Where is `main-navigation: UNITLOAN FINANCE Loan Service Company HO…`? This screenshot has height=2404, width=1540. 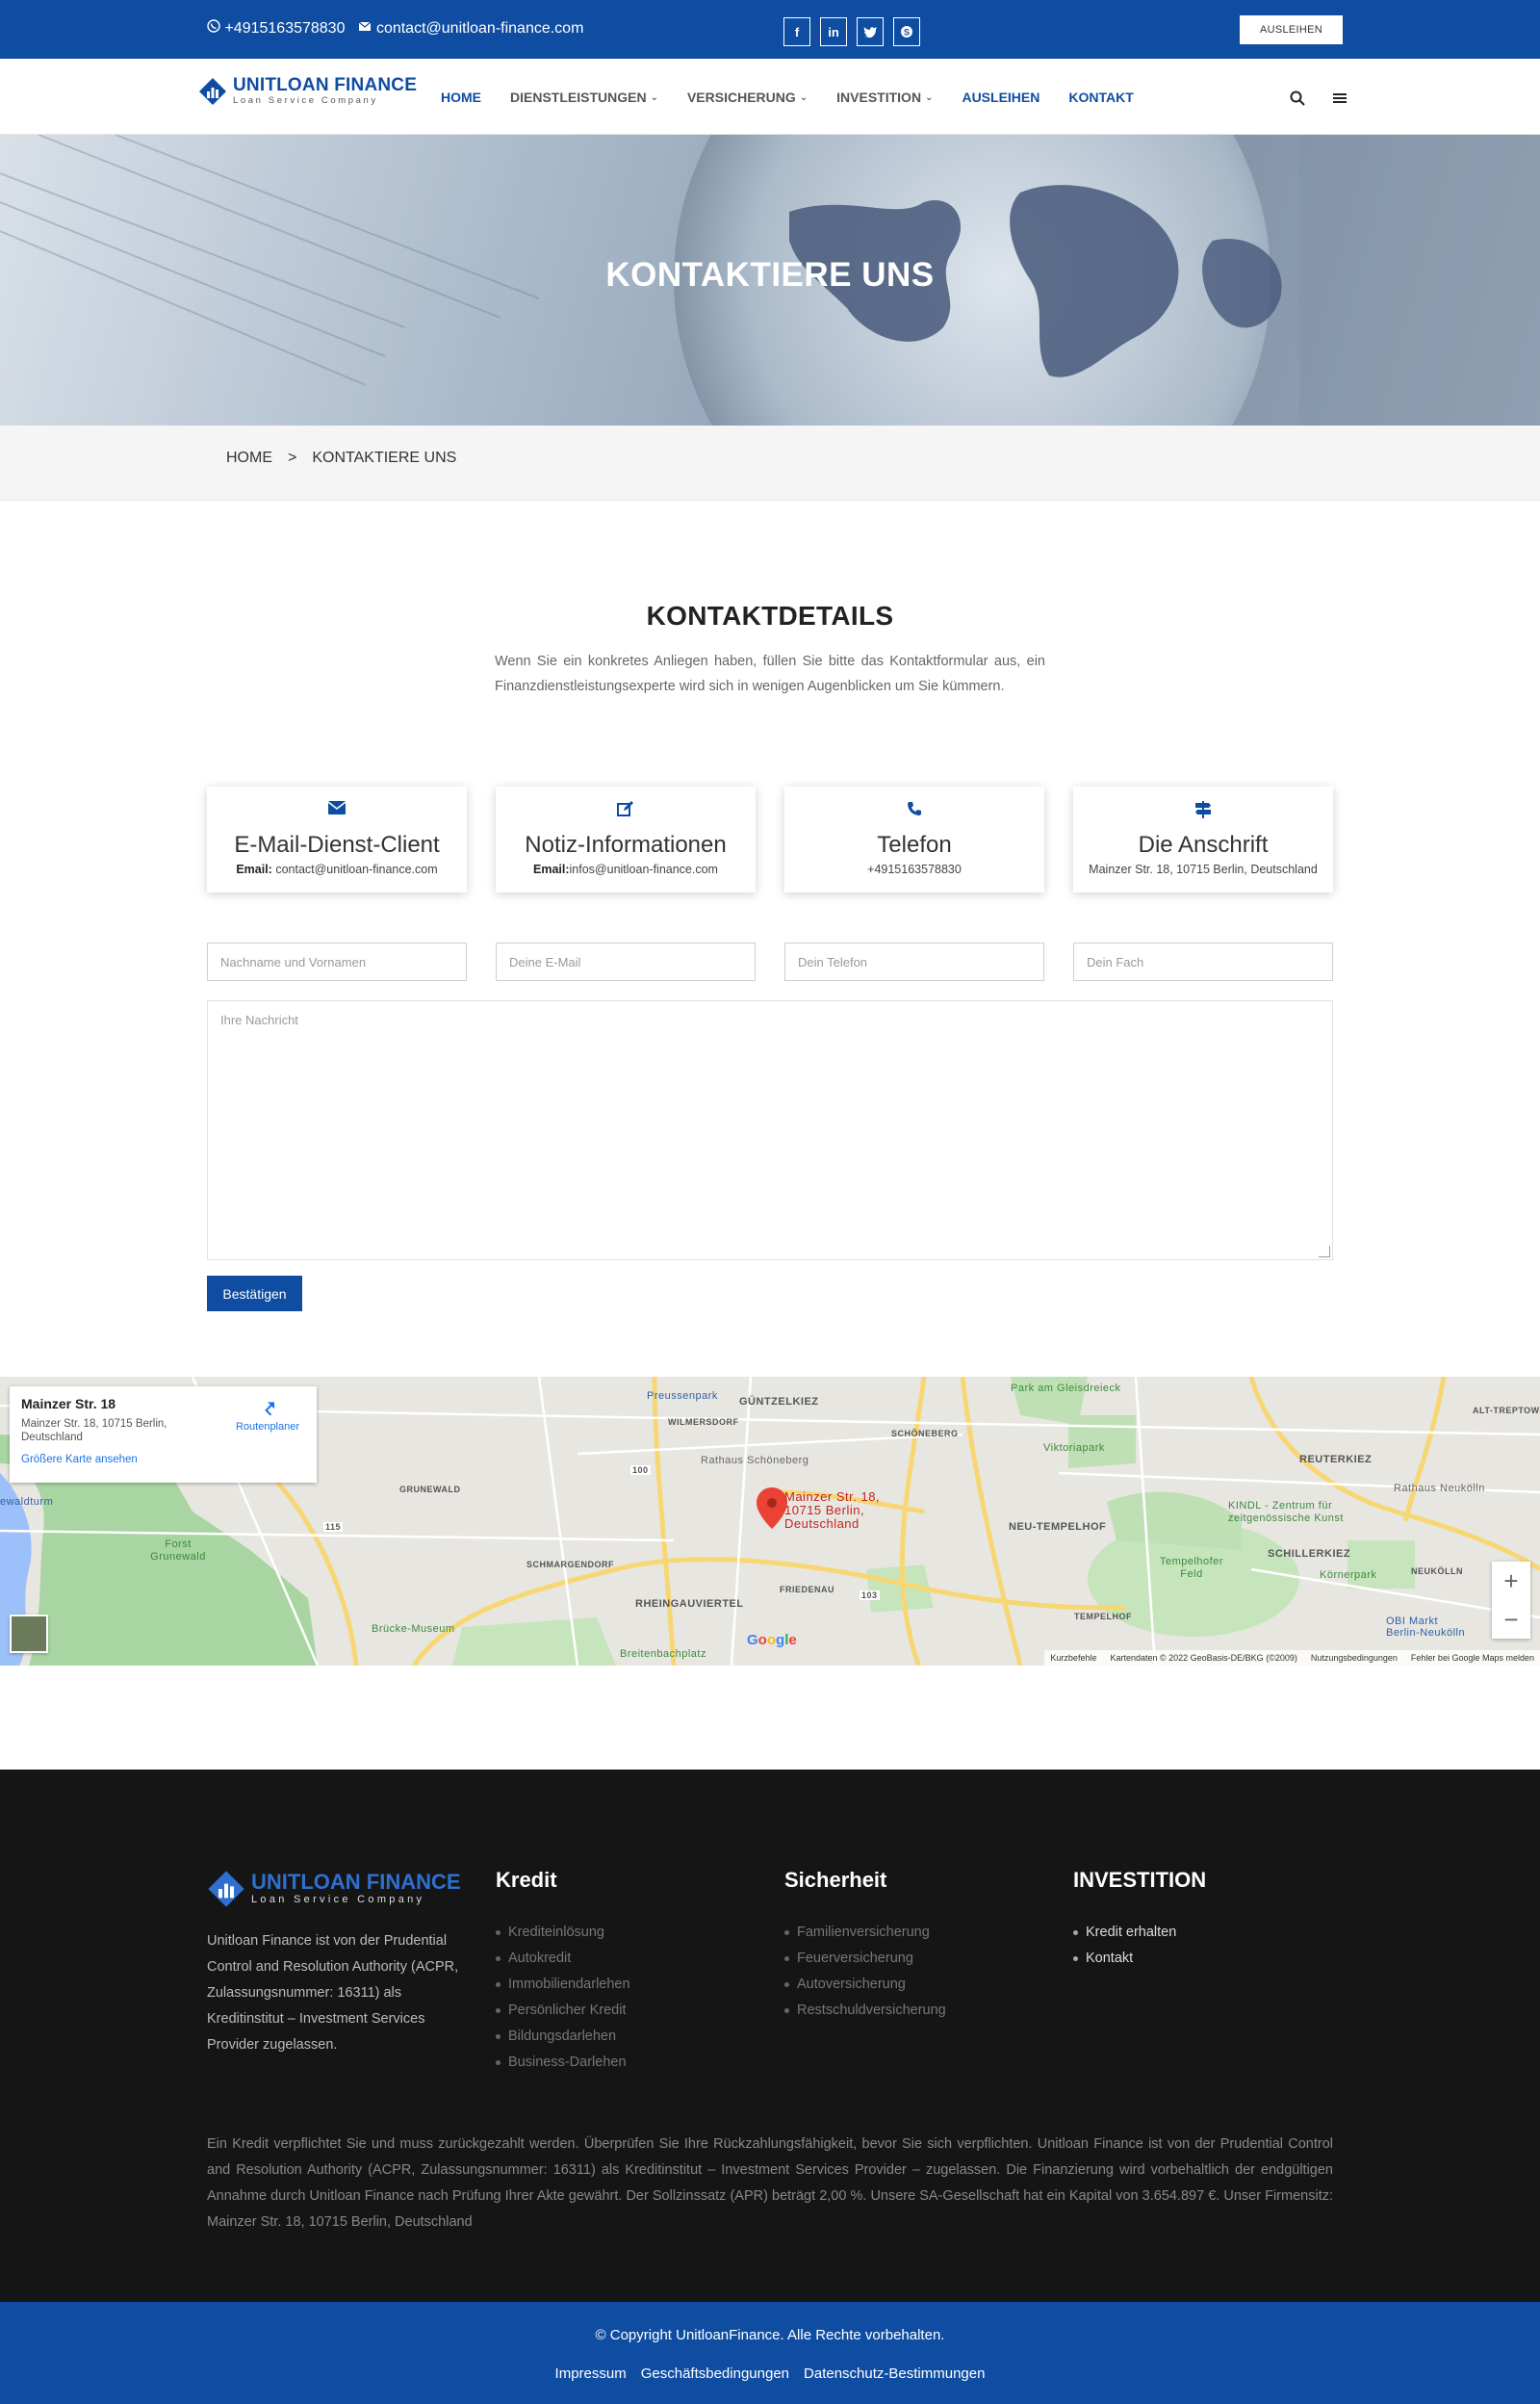 main-navigation: UNITLOAN FINANCE Loan Service Company HO… is located at coordinates (770, 97).